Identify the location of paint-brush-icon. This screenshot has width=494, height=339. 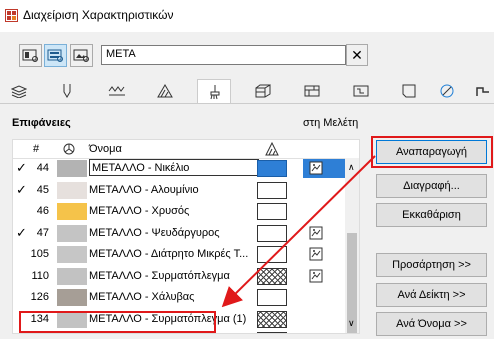
(215, 91).